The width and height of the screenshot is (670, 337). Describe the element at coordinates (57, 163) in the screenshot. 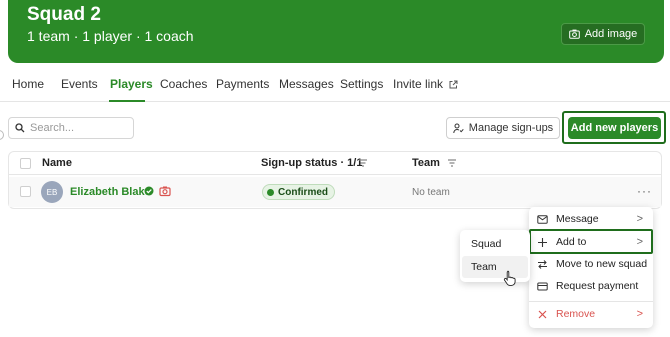

I see `column-name: Name` at that location.